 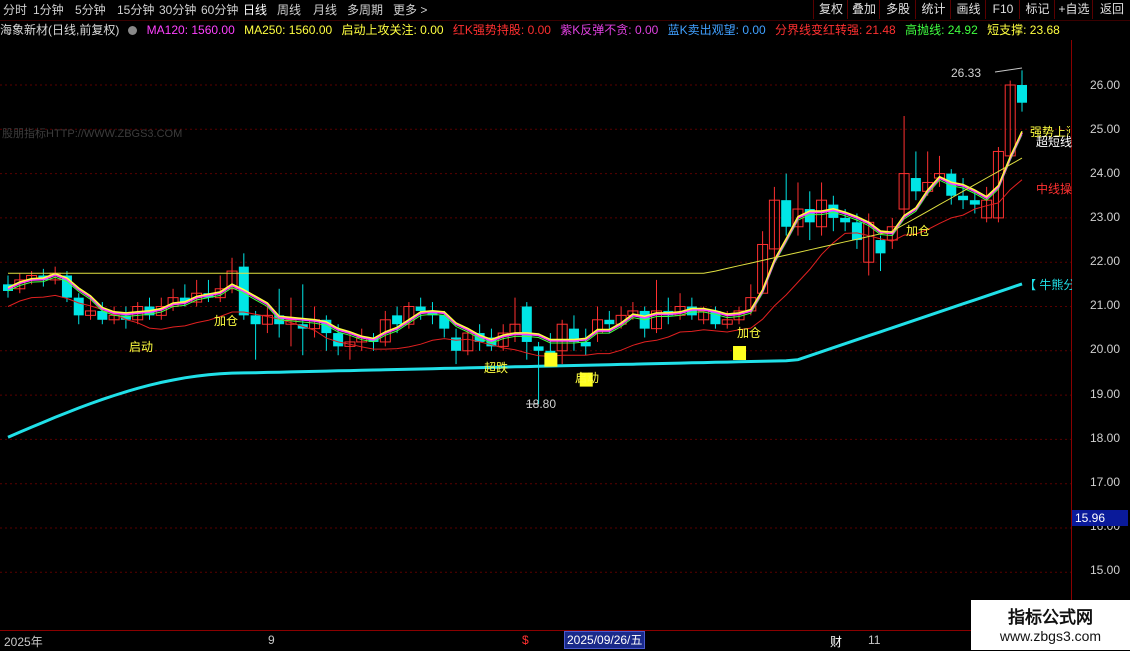 What do you see at coordinates (255, 10) in the screenshot?
I see `period-tab-6: 日线` at bounding box center [255, 10].